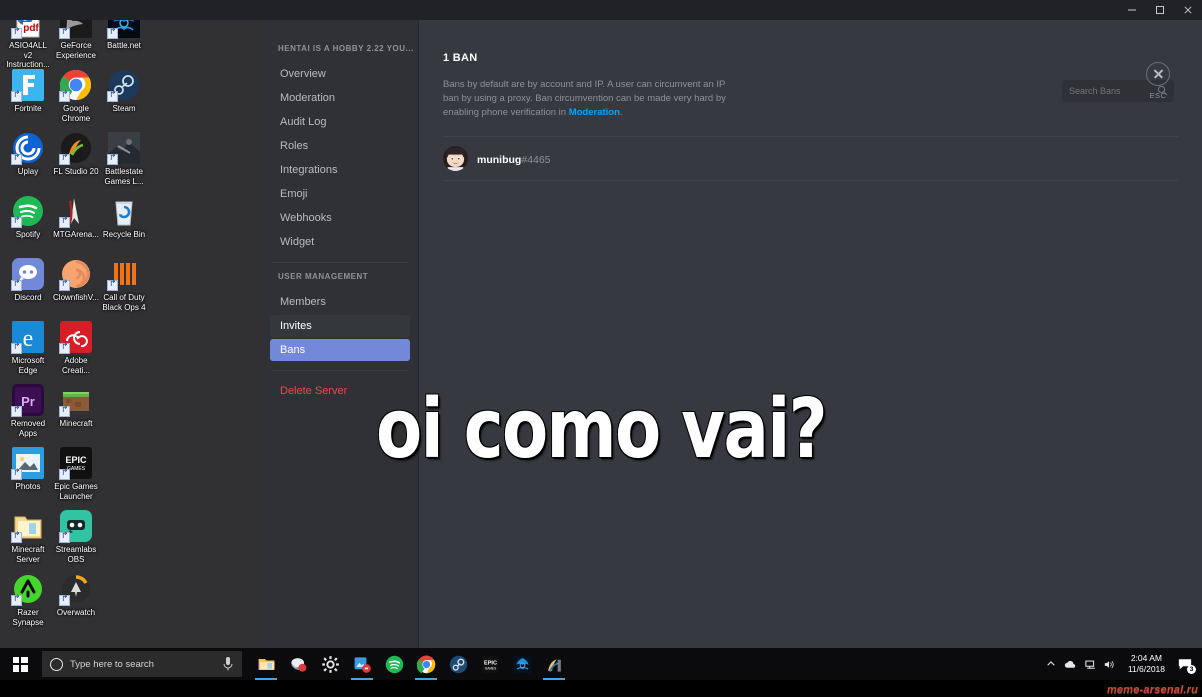 This screenshot has height=697, width=1202. Describe the element at coordinates (340, 122) in the screenshot. I see `sidebar-item-audit-log: Audit Log` at that location.